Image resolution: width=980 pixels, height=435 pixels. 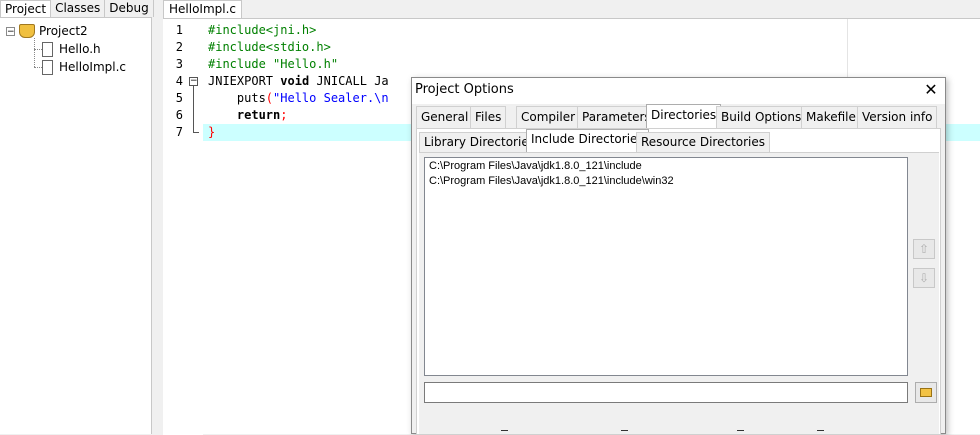 What do you see at coordinates (269, 47) in the screenshot?
I see `code-line: #include<stdio.h>` at bounding box center [269, 47].